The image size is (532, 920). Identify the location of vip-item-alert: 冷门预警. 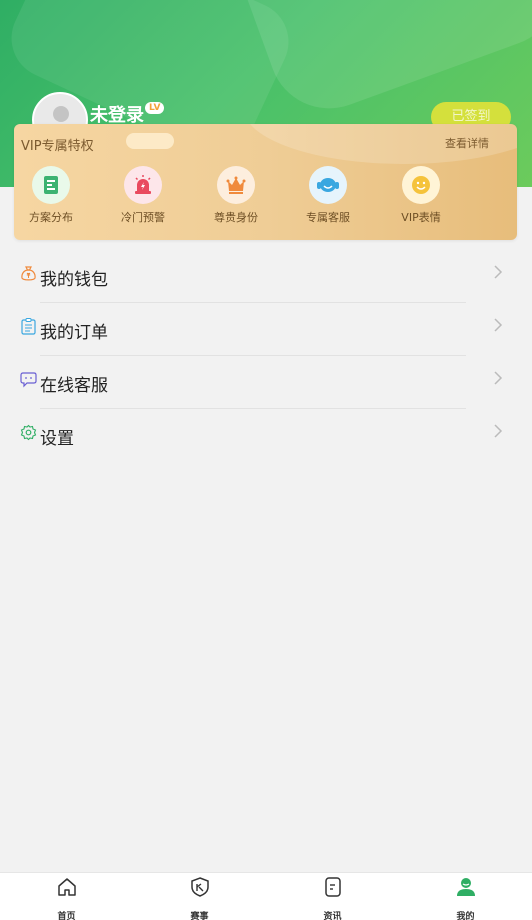
(143, 195).